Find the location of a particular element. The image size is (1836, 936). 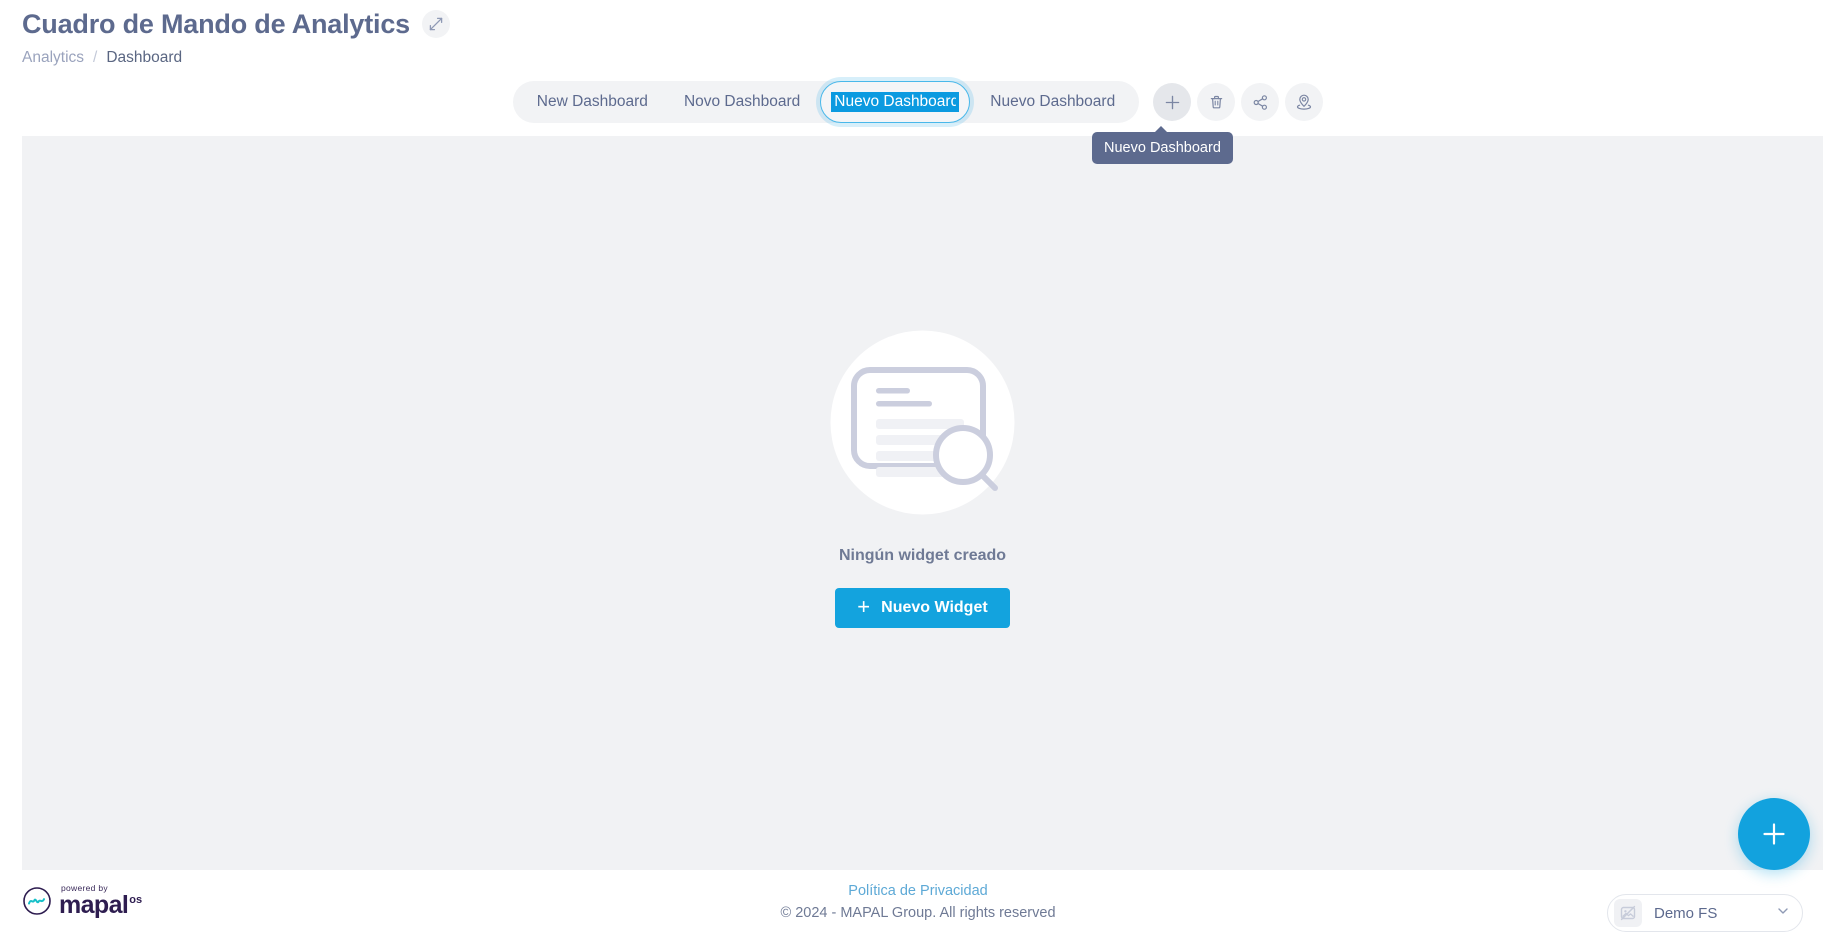

page-title: Cuadro de Mando de Analytics is located at coordinates (216, 24).